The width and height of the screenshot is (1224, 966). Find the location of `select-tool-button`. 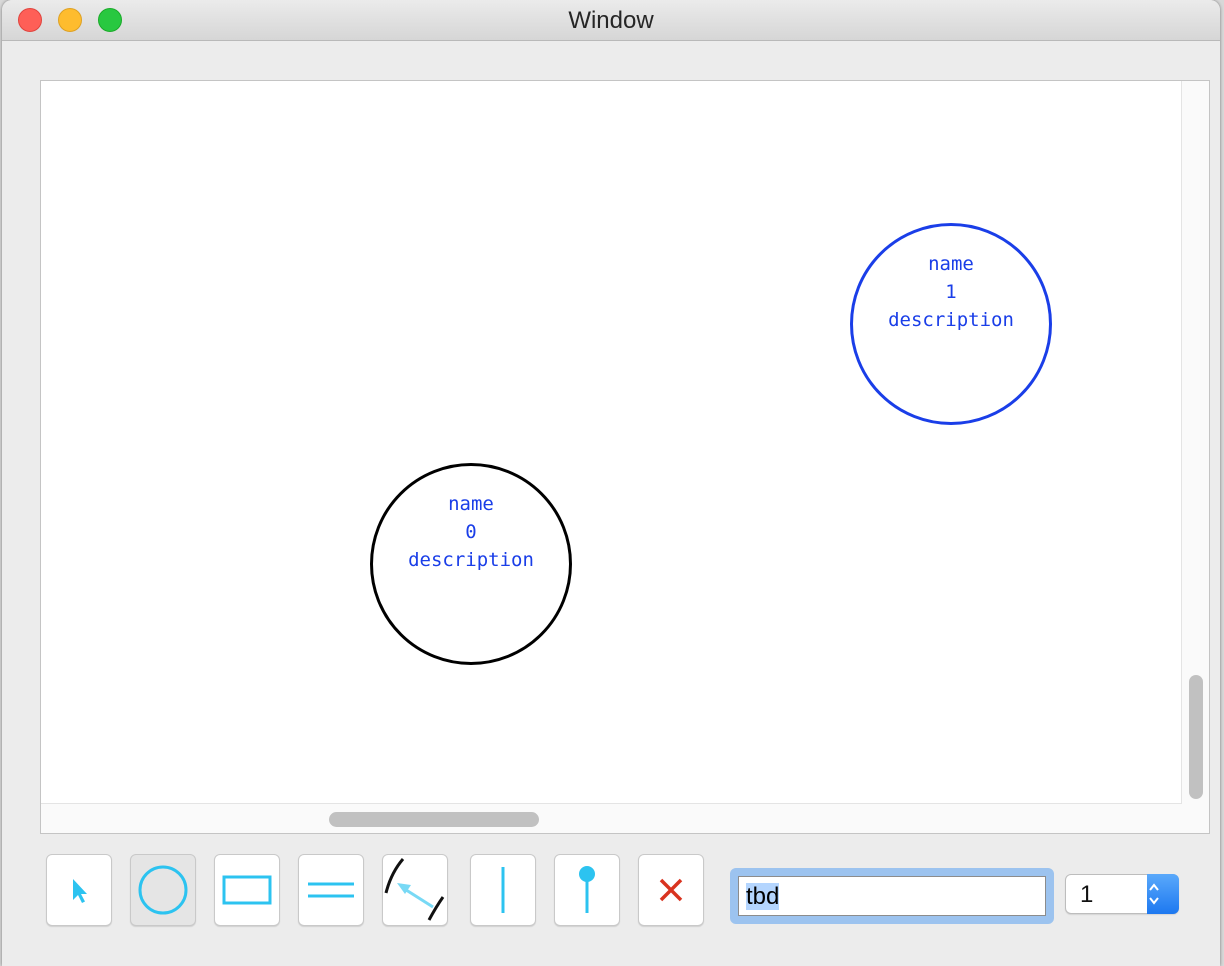

select-tool-button is located at coordinates (79, 890).